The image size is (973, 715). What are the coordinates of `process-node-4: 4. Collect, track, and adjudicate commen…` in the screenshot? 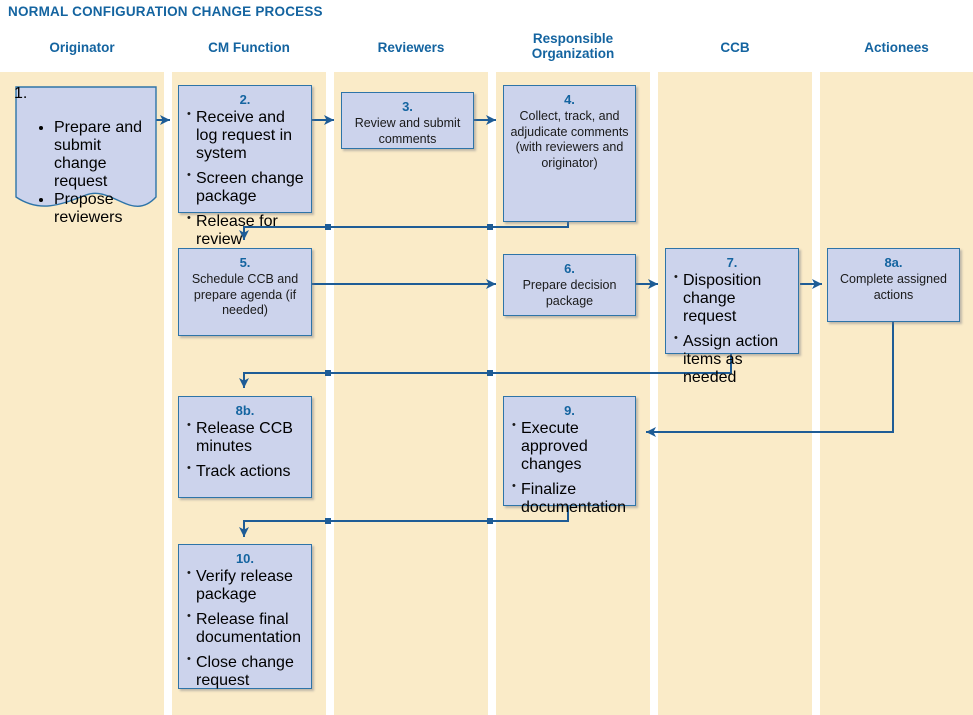 It's located at (569, 153).